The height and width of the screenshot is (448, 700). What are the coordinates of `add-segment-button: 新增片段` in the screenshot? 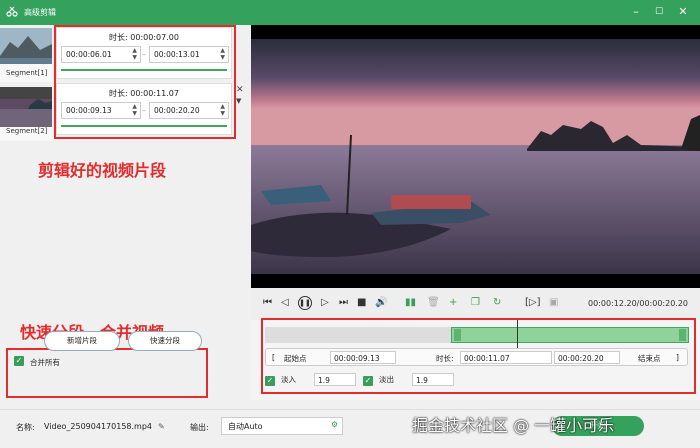 It's located at (82, 341).